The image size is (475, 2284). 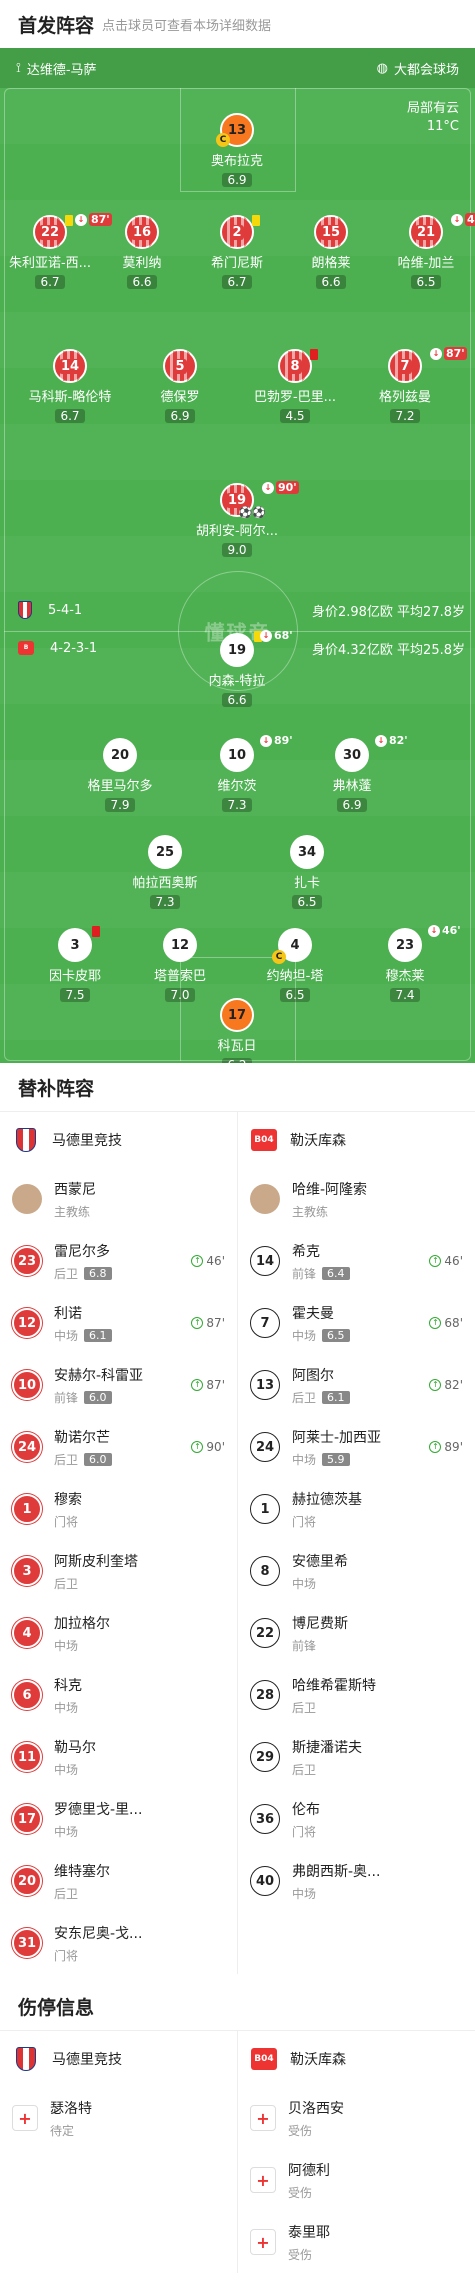 I want to click on sub-player-info: 安赫尔-科雷亚 前锋 6.0, so click(x=122, y=1385).